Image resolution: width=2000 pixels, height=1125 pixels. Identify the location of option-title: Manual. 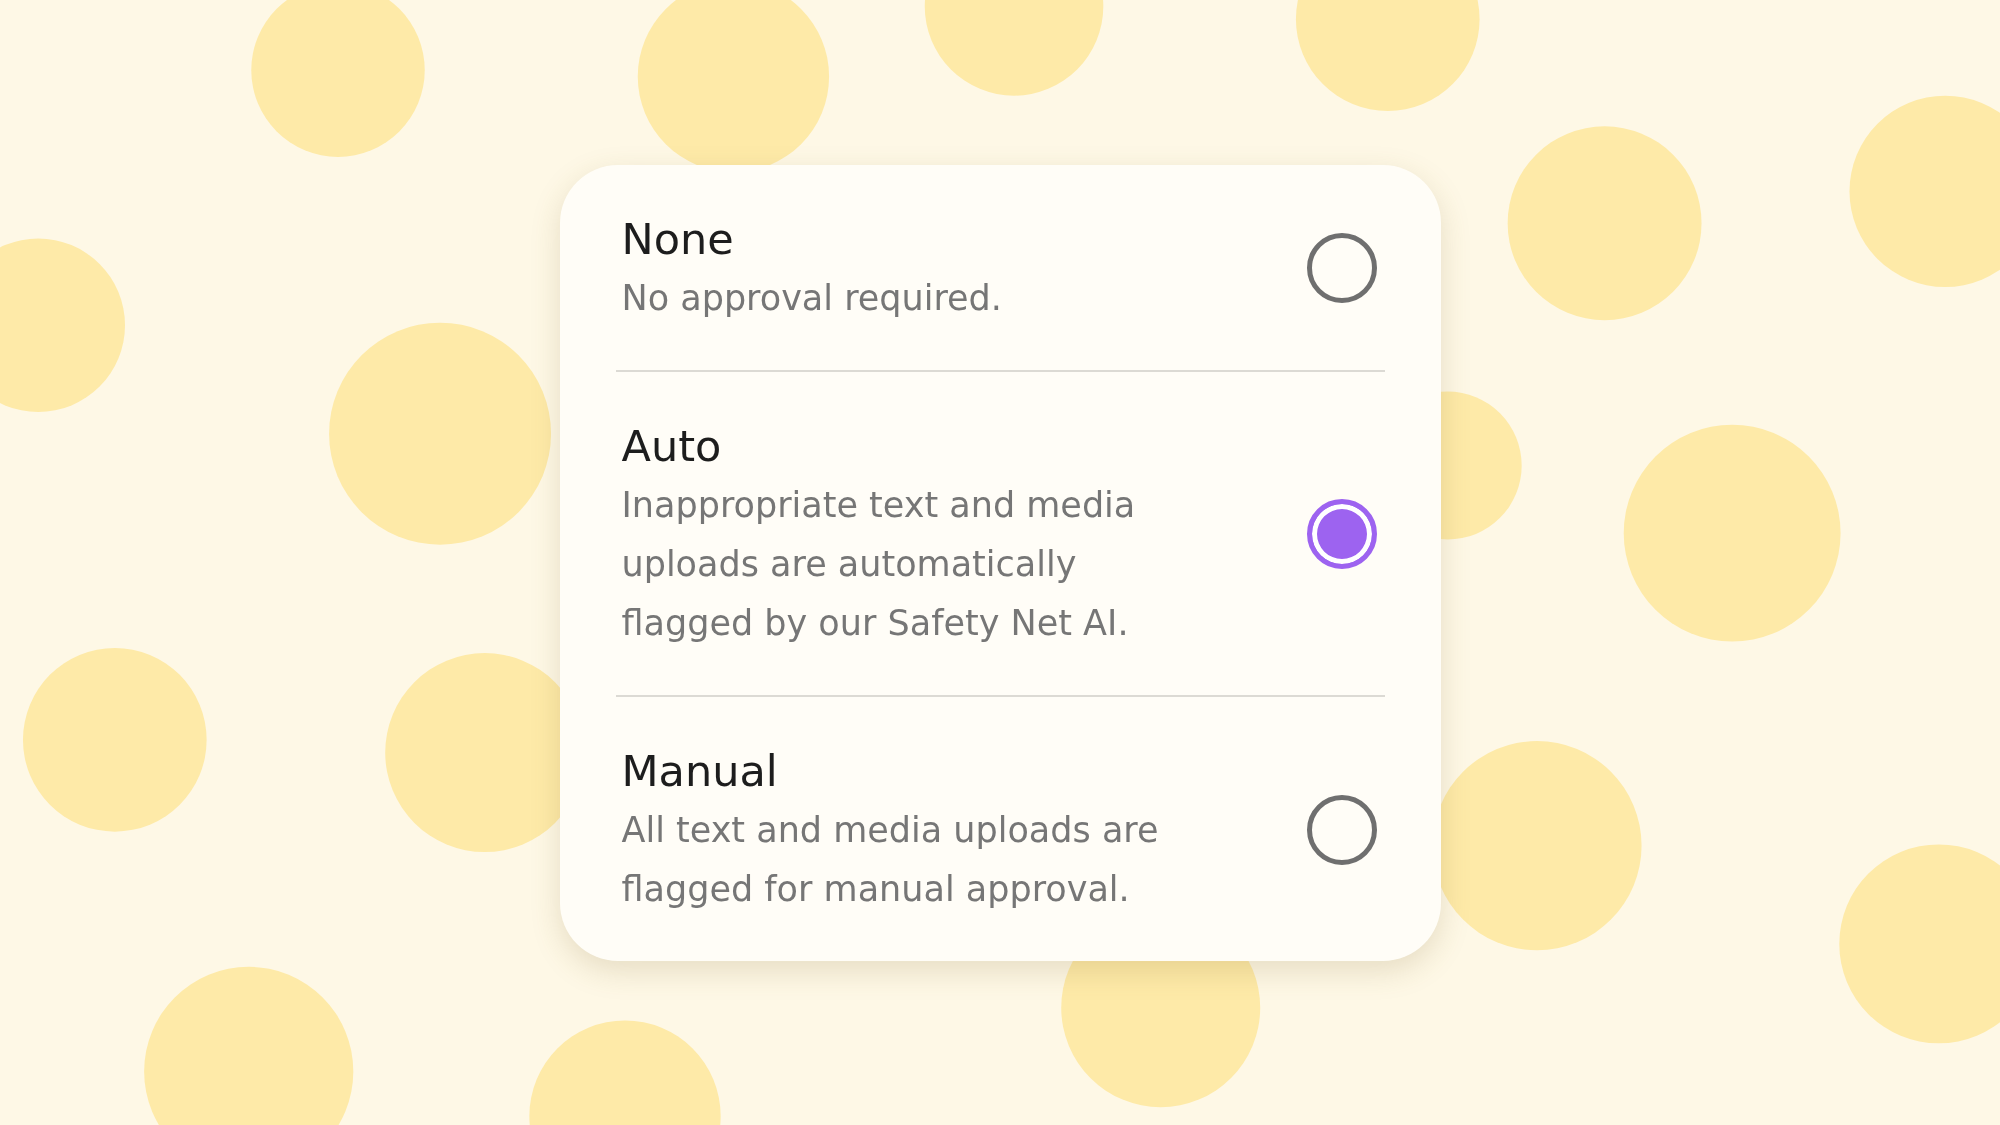
(700, 771).